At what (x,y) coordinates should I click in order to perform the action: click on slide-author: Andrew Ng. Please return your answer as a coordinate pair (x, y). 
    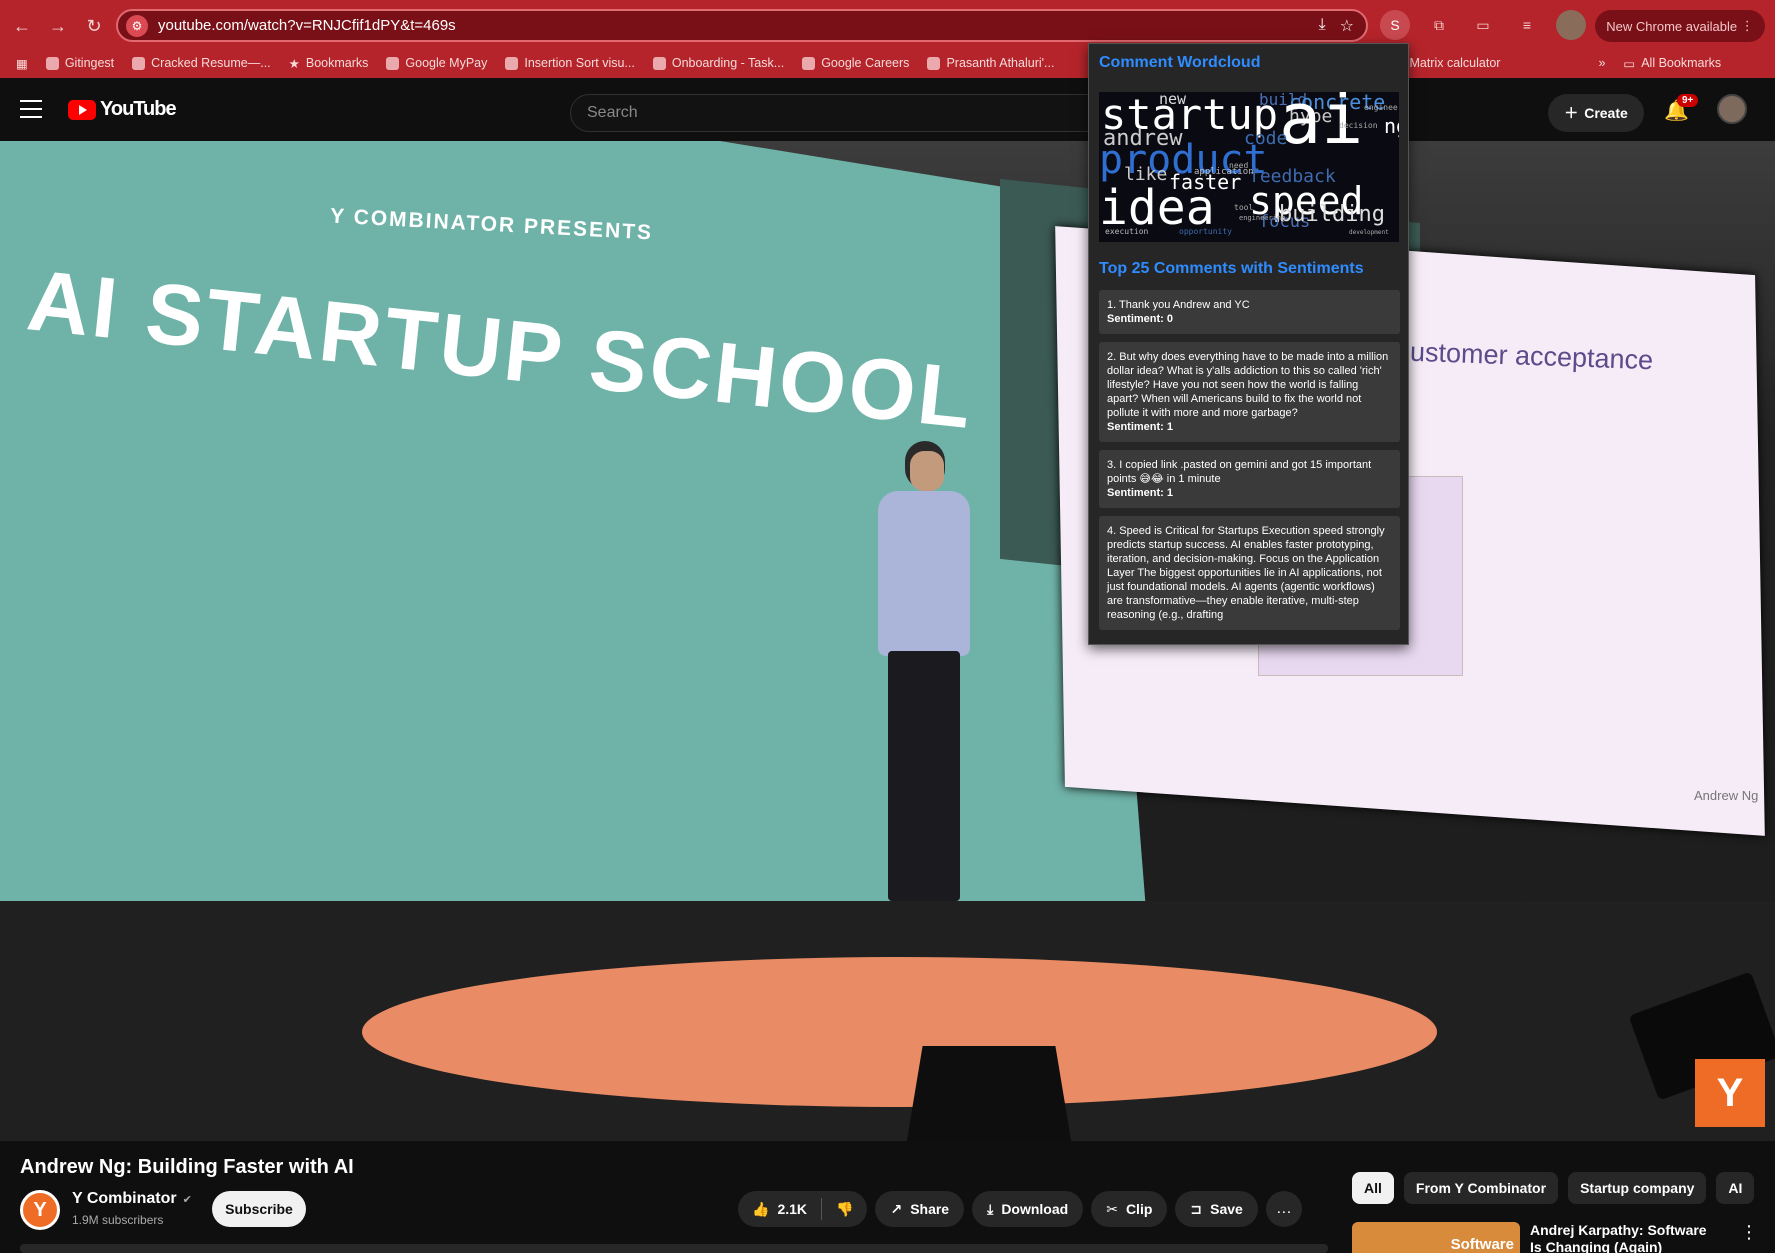
    Looking at the image, I should click on (1726, 795).